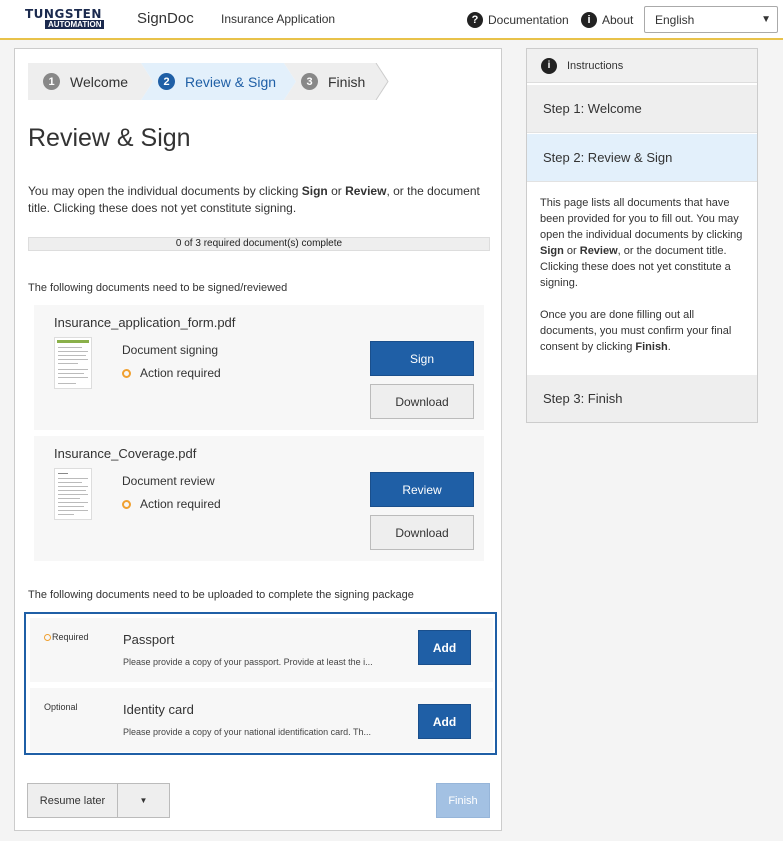 This screenshot has width=783, height=841. What do you see at coordinates (642, 398) in the screenshot?
I see `instructions-step-3: Step 3: Finish` at bounding box center [642, 398].